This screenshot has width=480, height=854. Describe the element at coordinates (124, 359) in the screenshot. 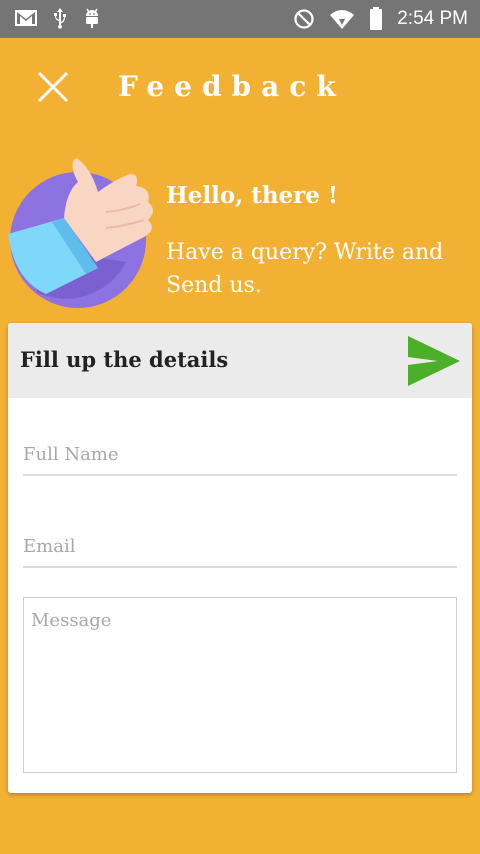

I see `form-heading: Fill up the details` at that location.